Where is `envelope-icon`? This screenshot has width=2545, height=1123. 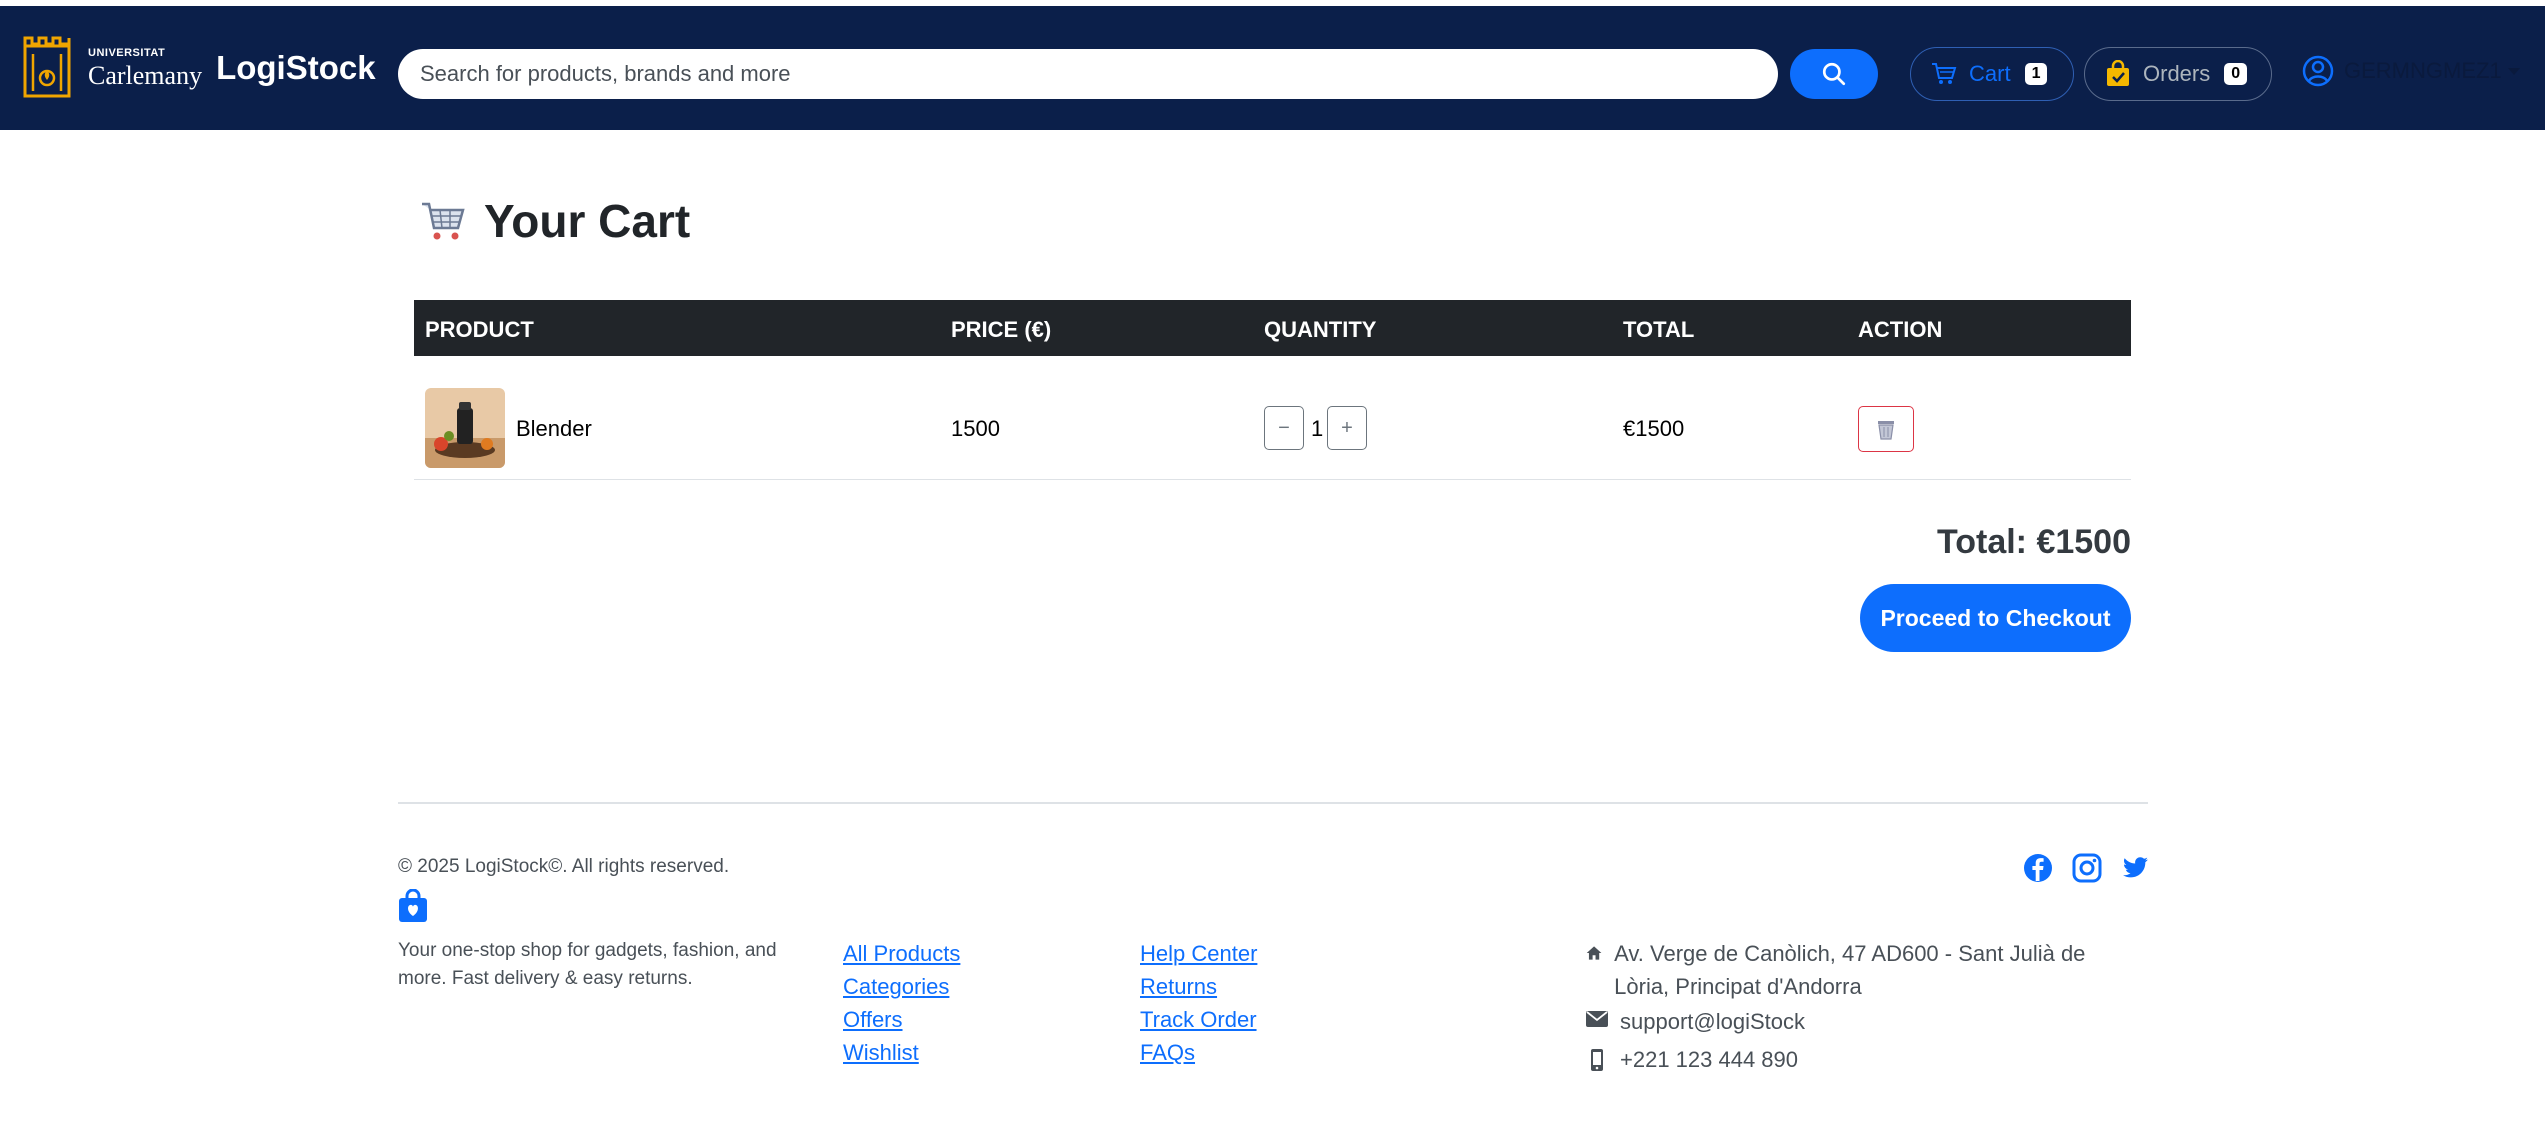
envelope-icon is located at coordinates (1597, 1019).